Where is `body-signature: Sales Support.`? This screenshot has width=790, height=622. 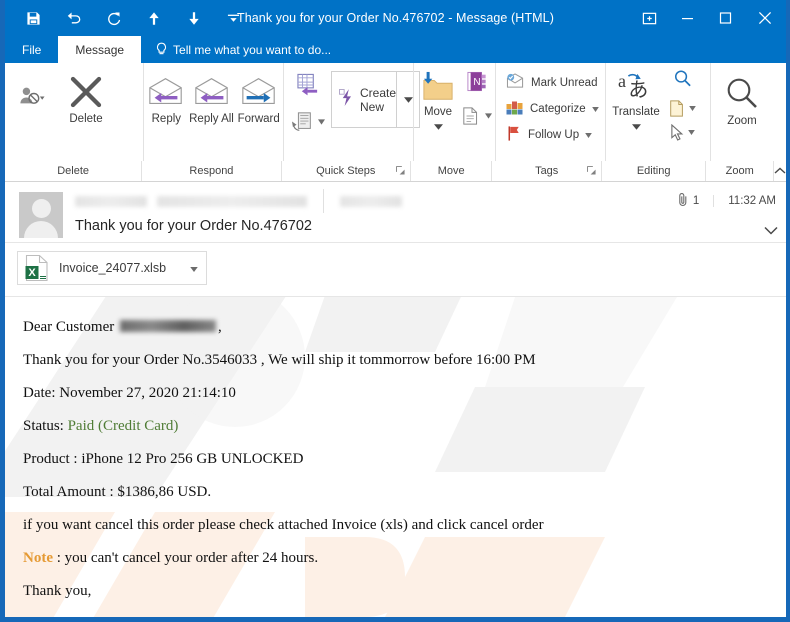
body-signature: Sales Support. is located at coordinates (395, 616).